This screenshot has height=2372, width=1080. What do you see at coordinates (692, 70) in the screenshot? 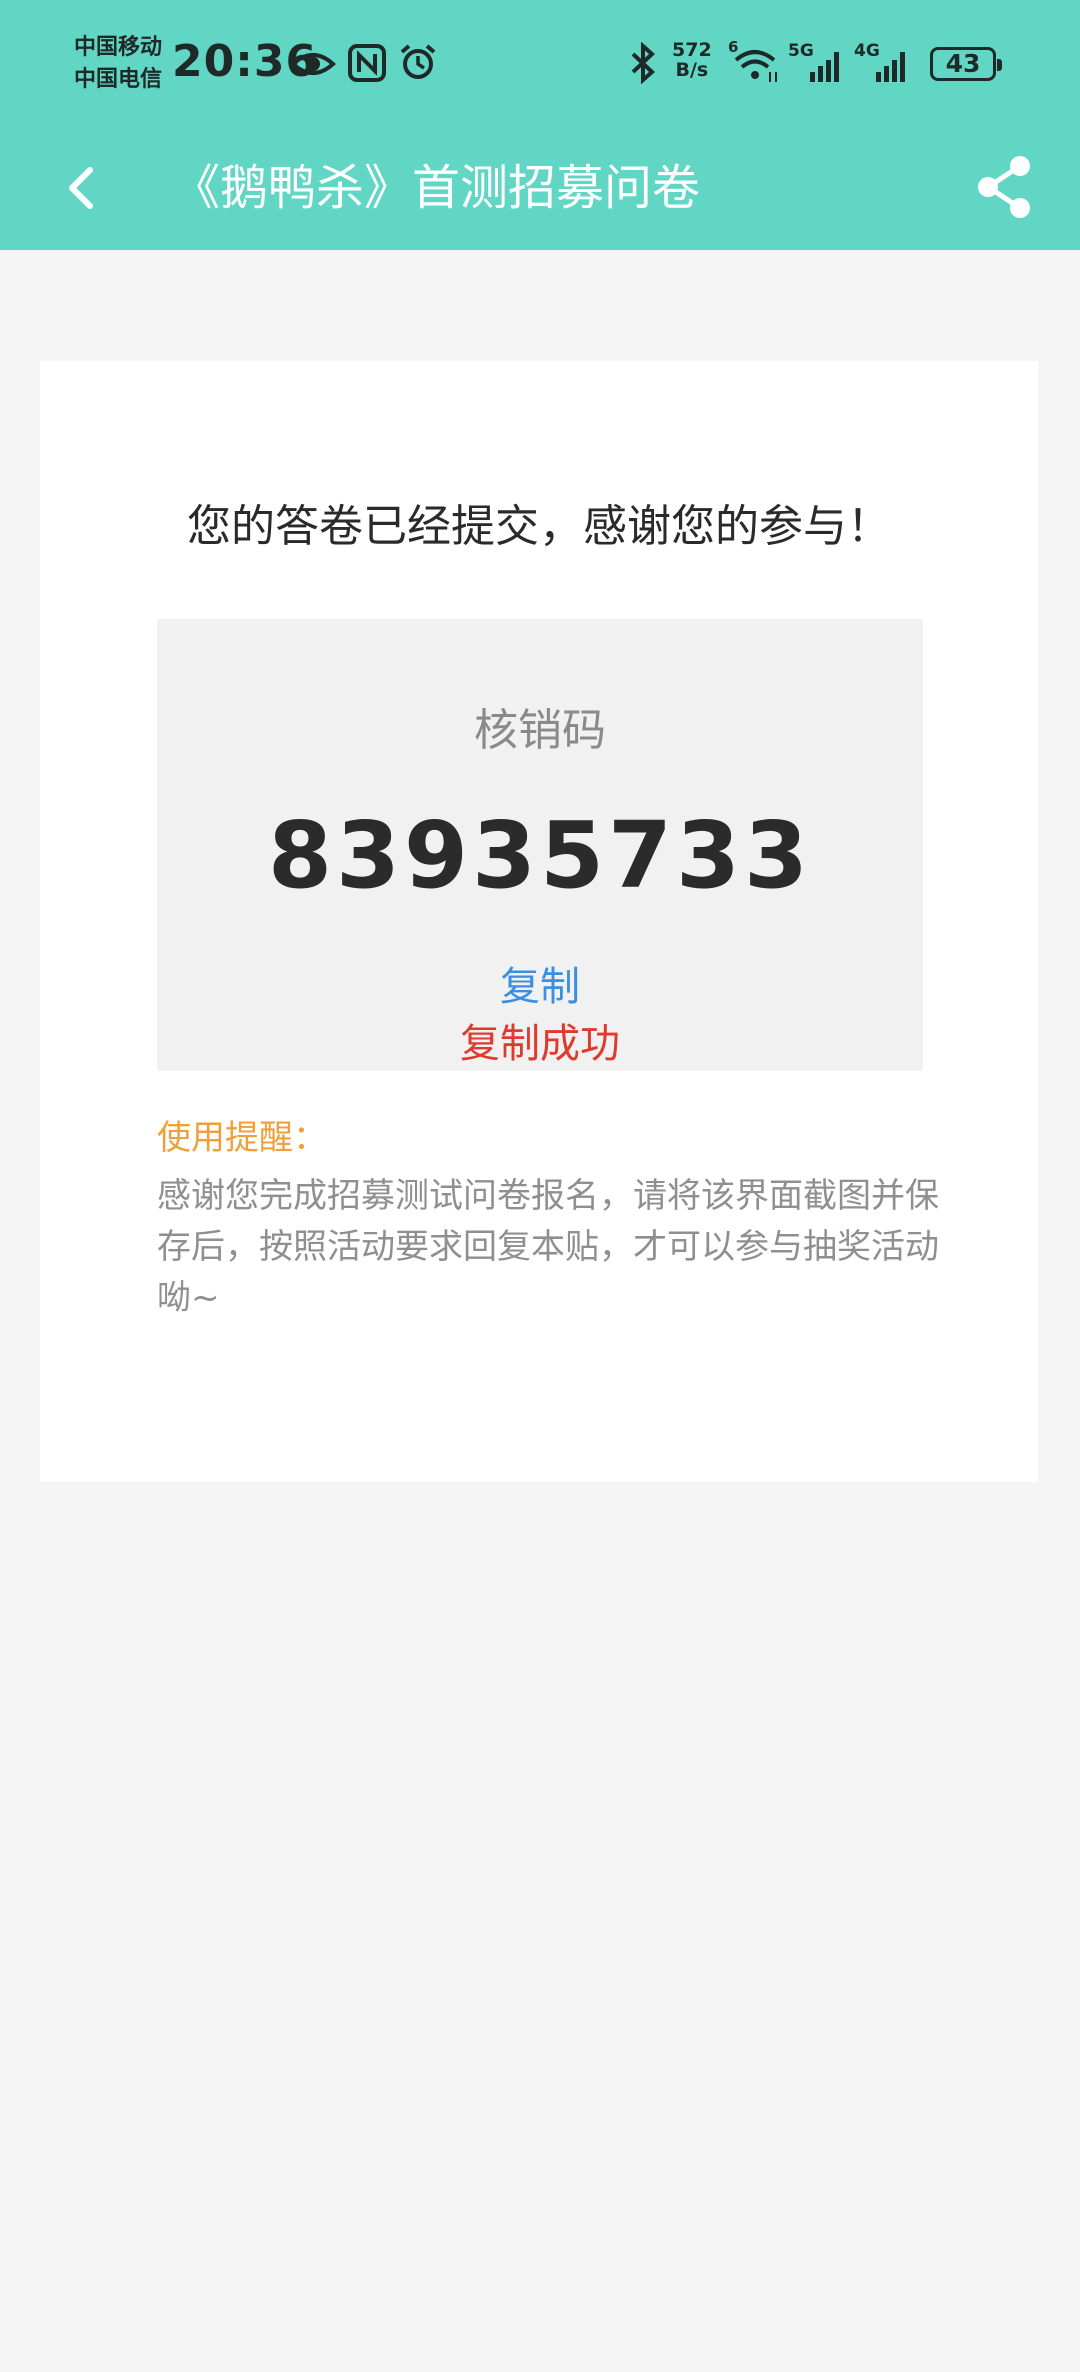
I see `net-speed-unit: B/s` at bounding box center [692, 70].